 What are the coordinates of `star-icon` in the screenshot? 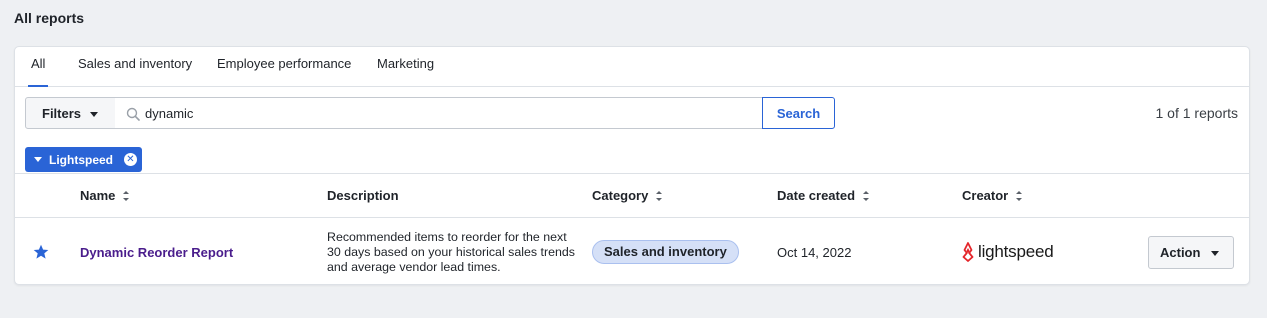 It's located at (41, 252).